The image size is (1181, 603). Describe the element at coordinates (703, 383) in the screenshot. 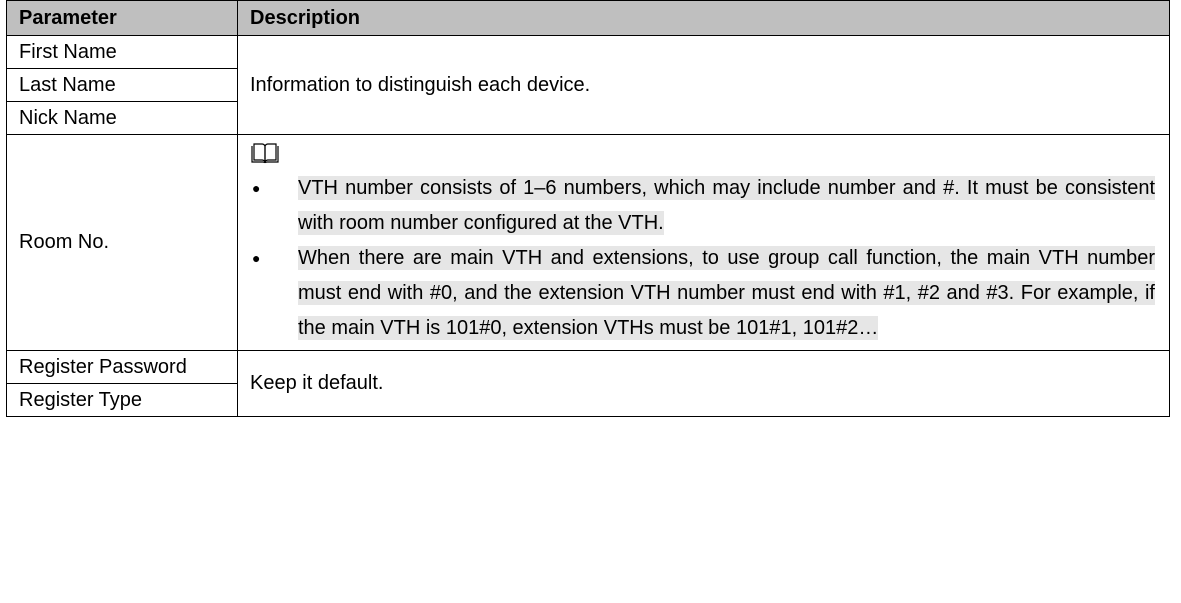

I see `desc-register: Keep it default.` at that location.